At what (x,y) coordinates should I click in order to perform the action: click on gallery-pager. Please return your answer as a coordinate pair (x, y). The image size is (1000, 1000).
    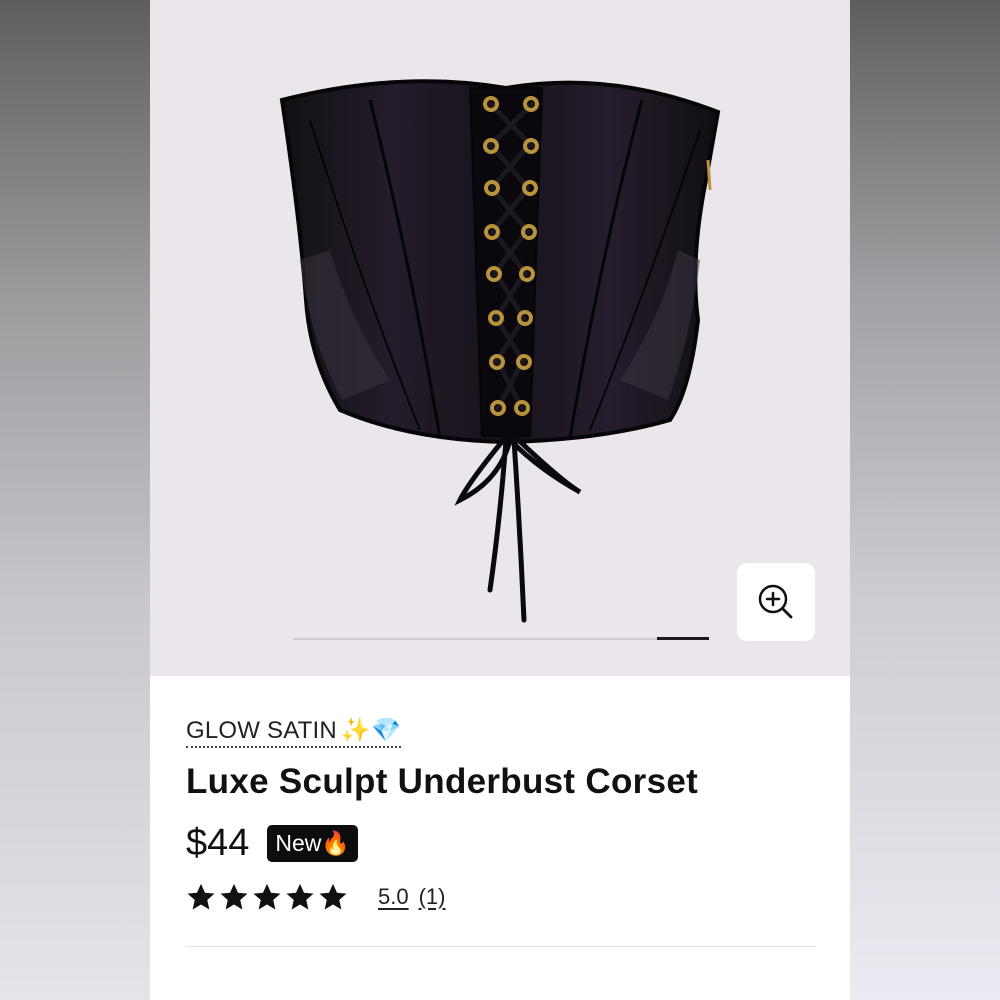
    Looking at the image, I should click on (501, 638).